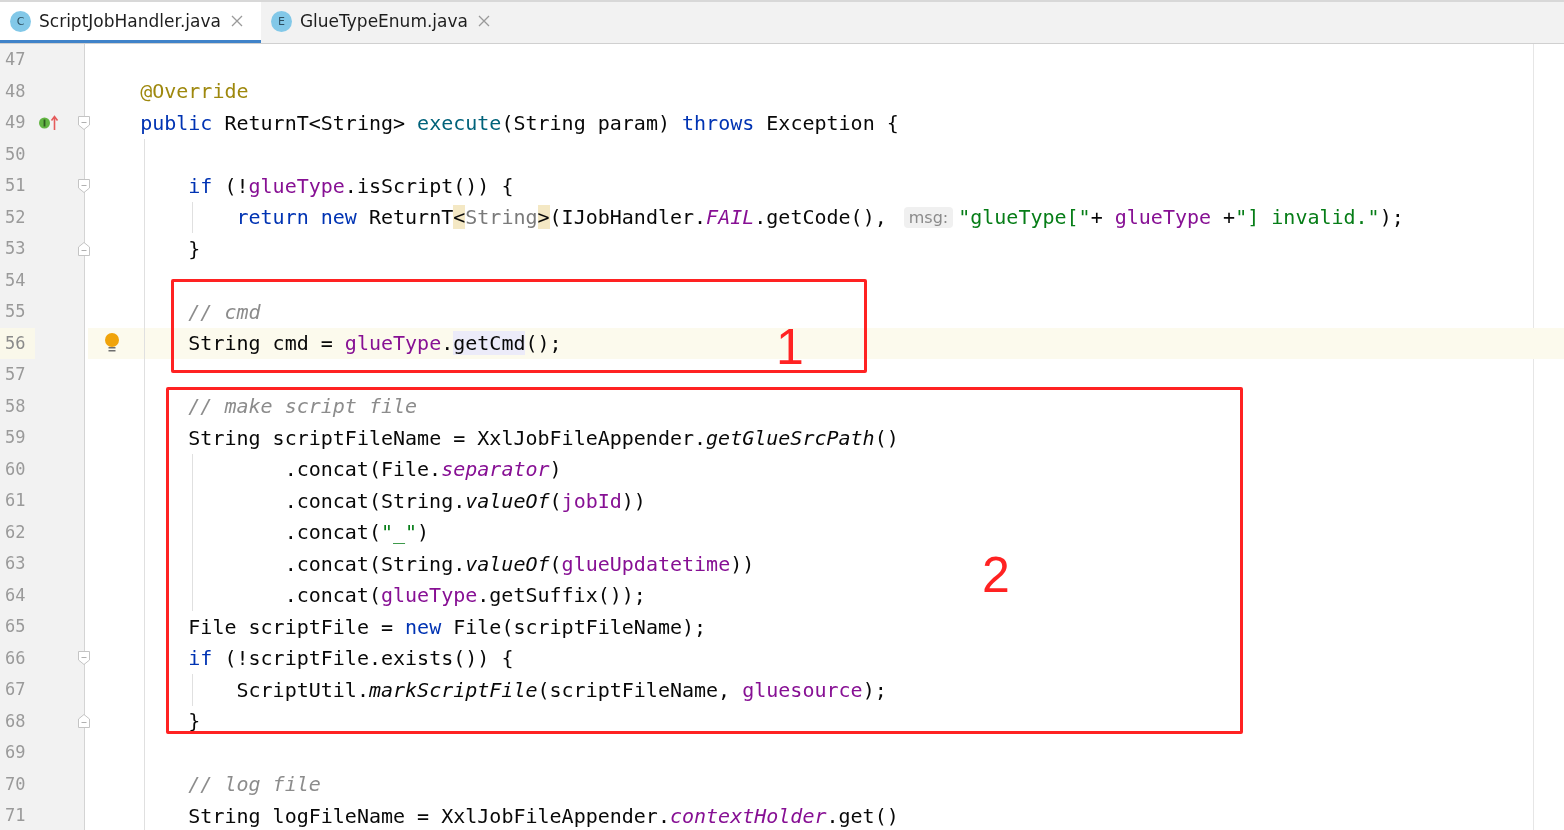 Image resolution: width=1564 pixels, height=830 pixels. Describe the element at coordinates (561, 689) in the screenshot. I see `code-text: ScriptUtil.markScriptFile(scriptFileName, gluesource);` at that location.